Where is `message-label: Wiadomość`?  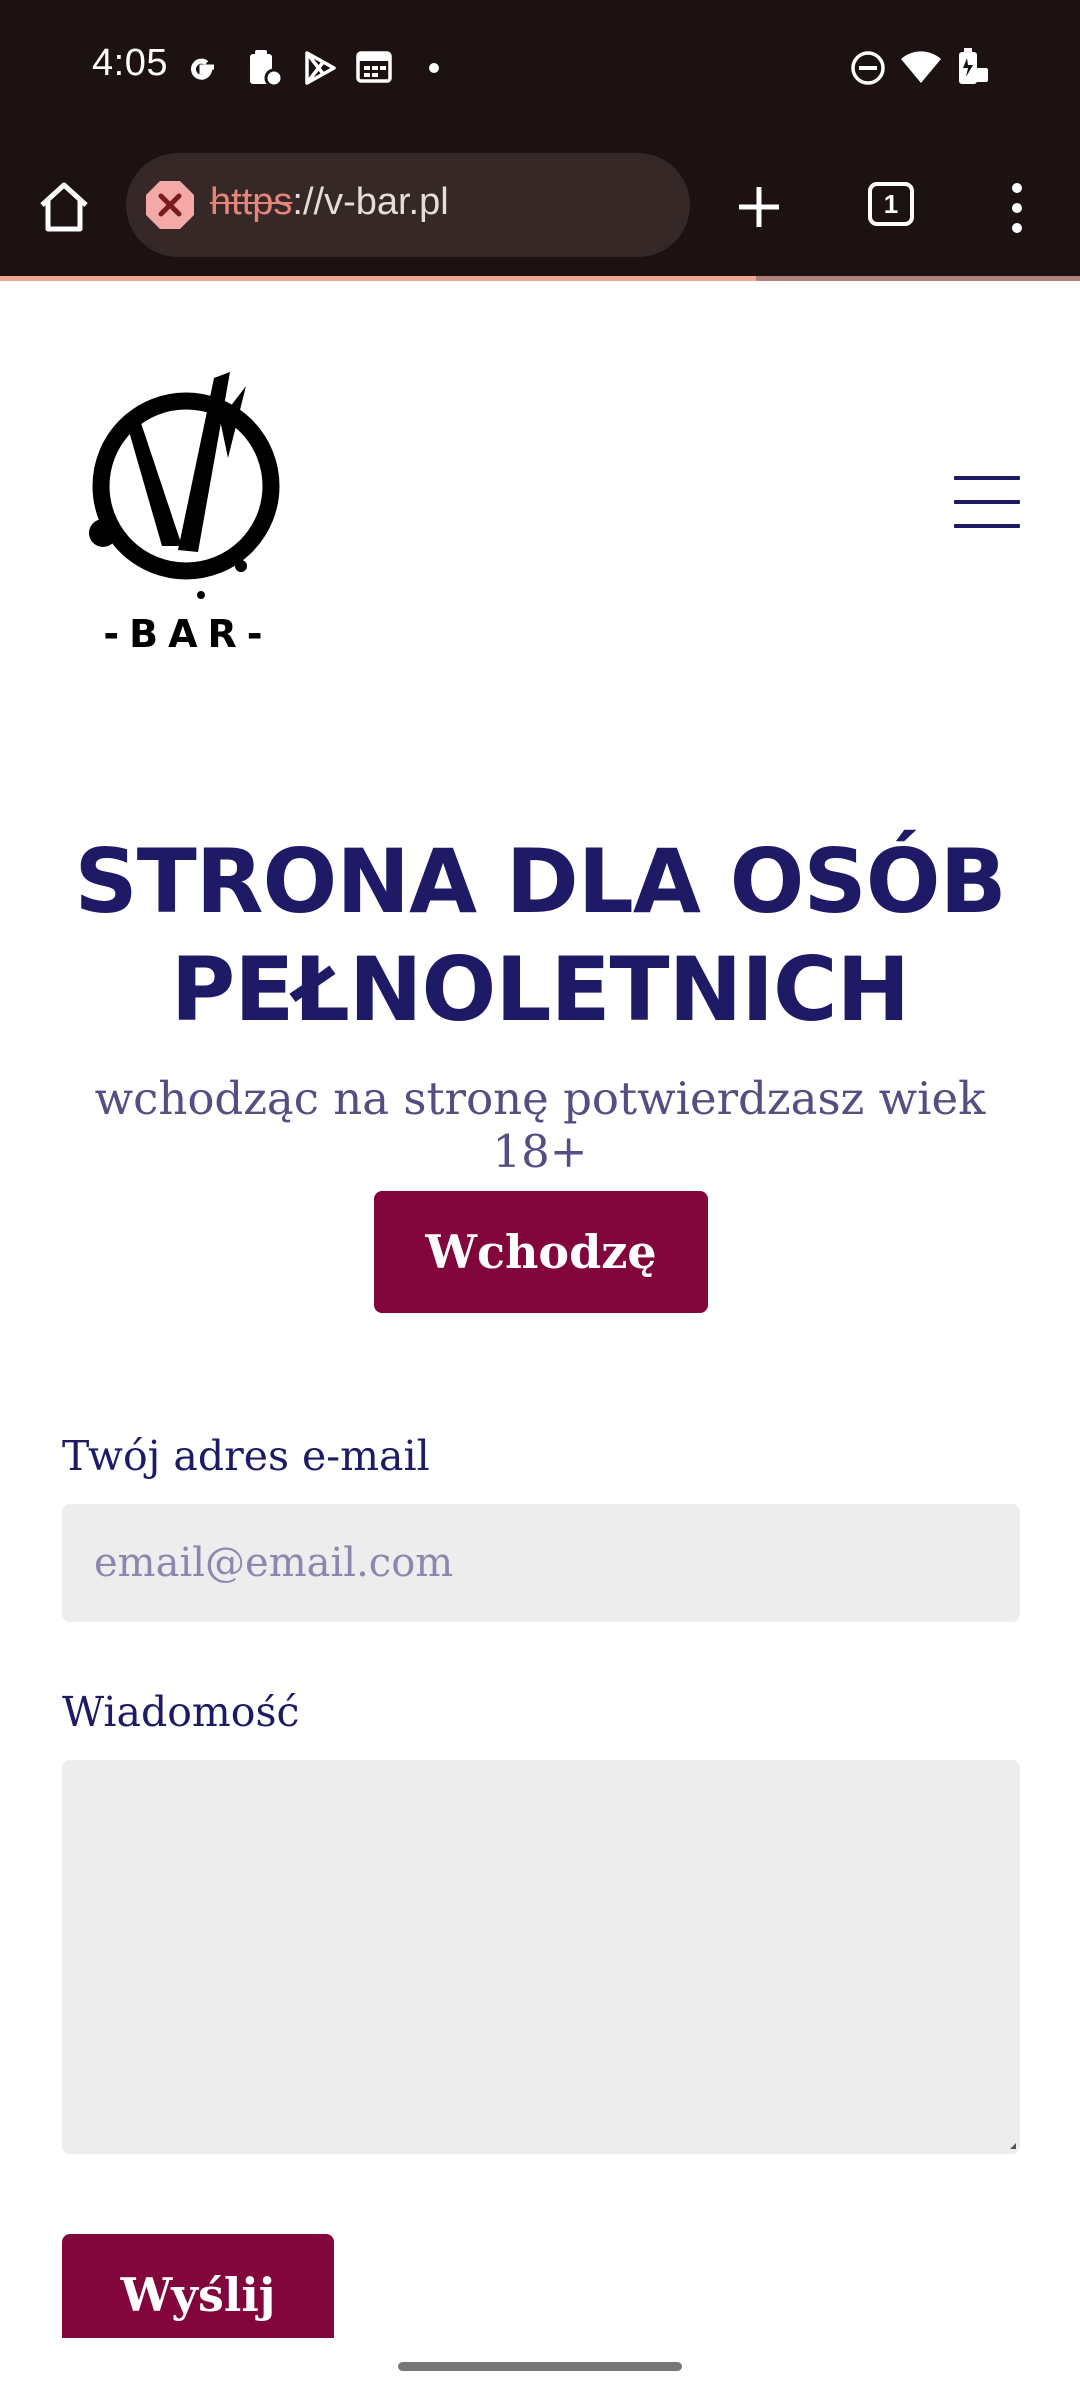
message-label: Wiadomość is located at coordinates (181, 1712).